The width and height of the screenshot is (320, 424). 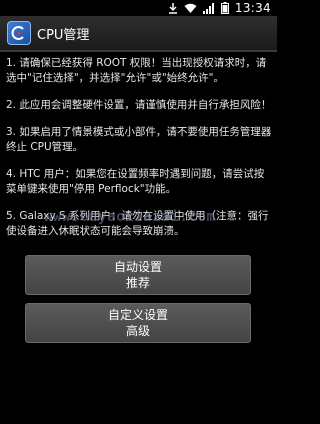 I want to click on custom-settings-label: 自定义设置, so click(x=137, y=315).